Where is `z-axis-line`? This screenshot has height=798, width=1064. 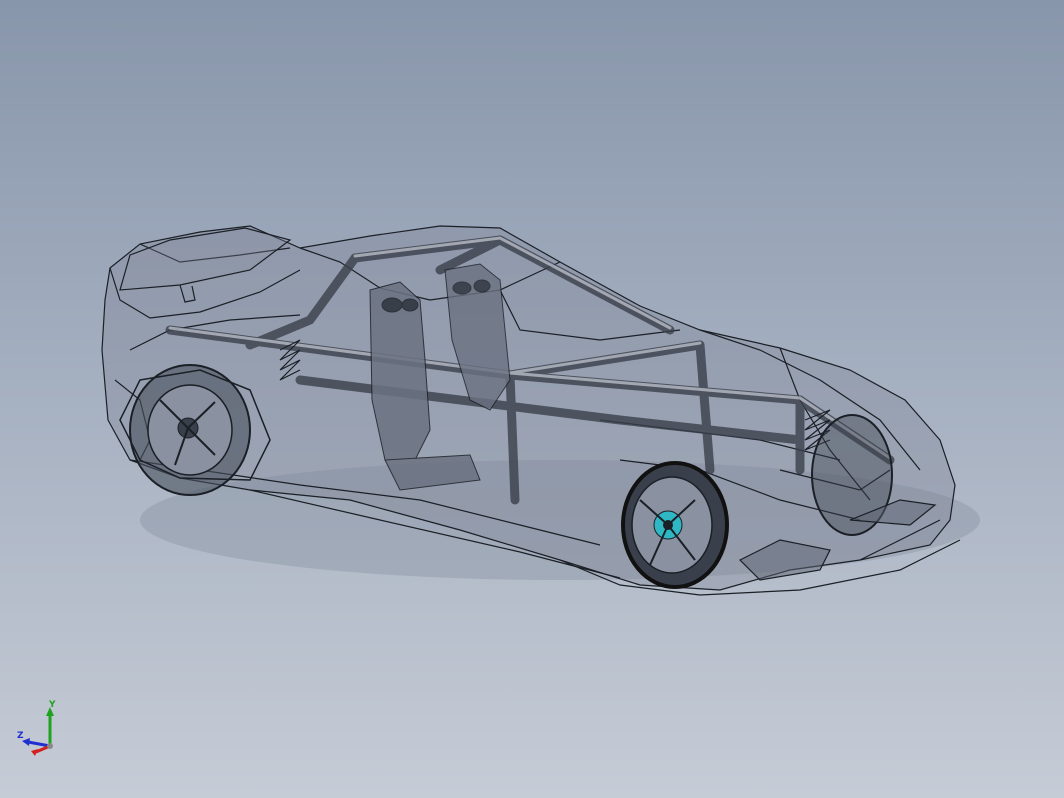
z-axis-line is located at coordinates (39, 744).